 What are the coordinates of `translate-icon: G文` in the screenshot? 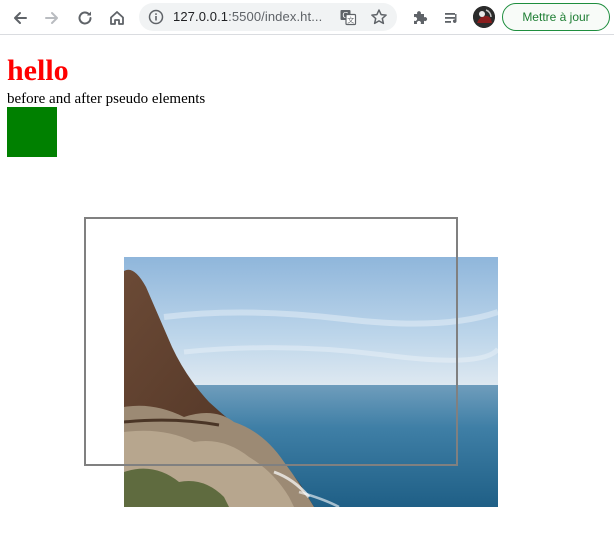 It's located at (348, 19).